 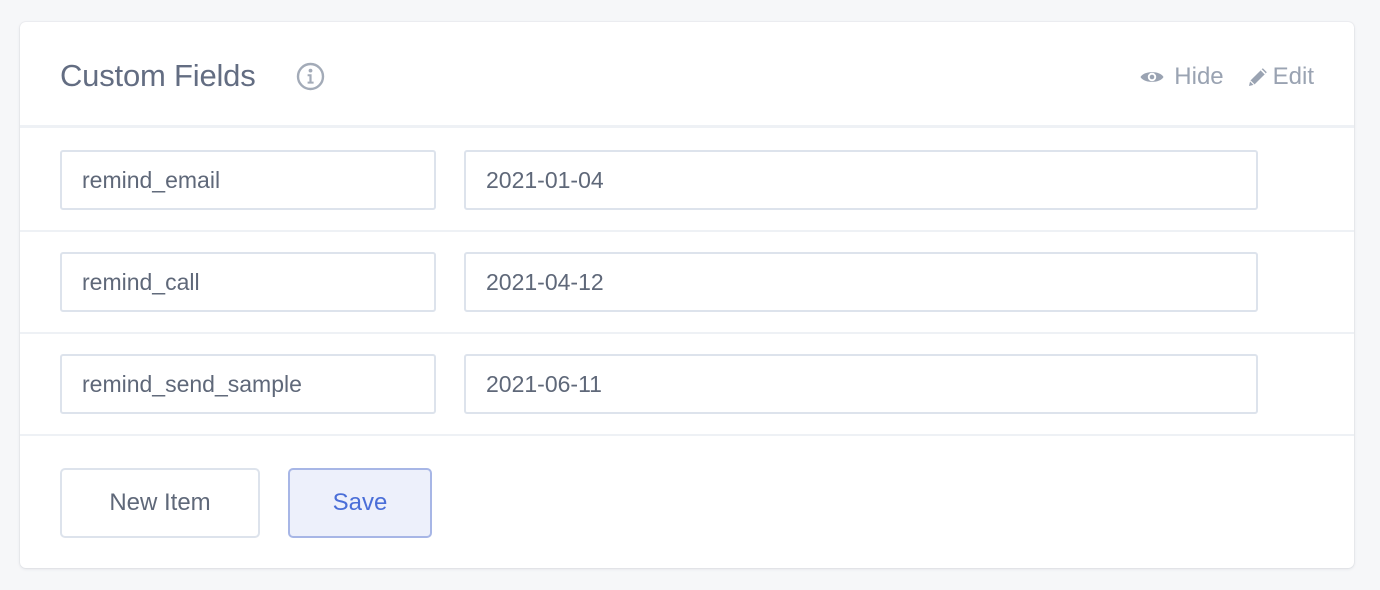 I want to click on header-actions: Hide Edit, so click(x=1226, y=77).